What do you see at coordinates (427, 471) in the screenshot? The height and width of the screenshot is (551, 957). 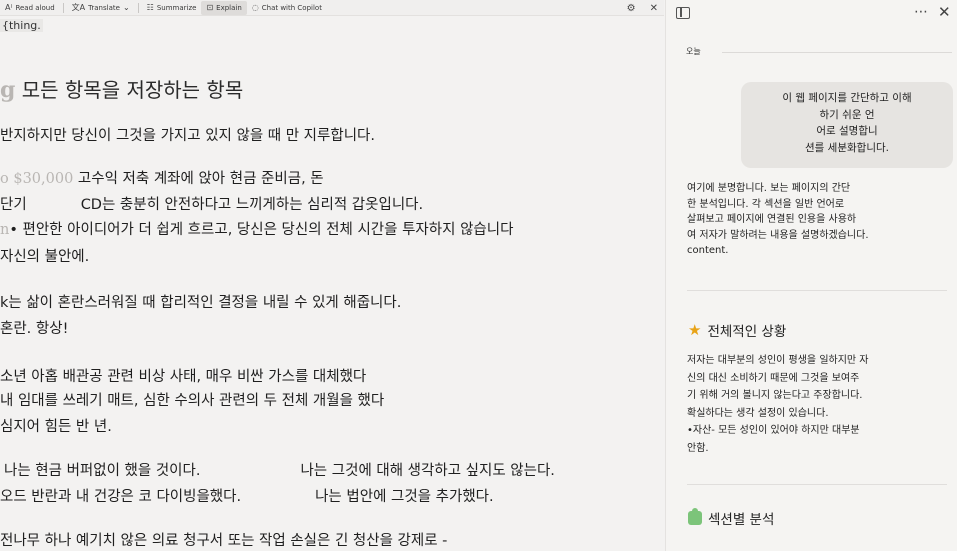 I see `paragraph-line-text: 나는 그것에 대해 생각하고 싶지도 않는다.` at bounding box center [427, 471].